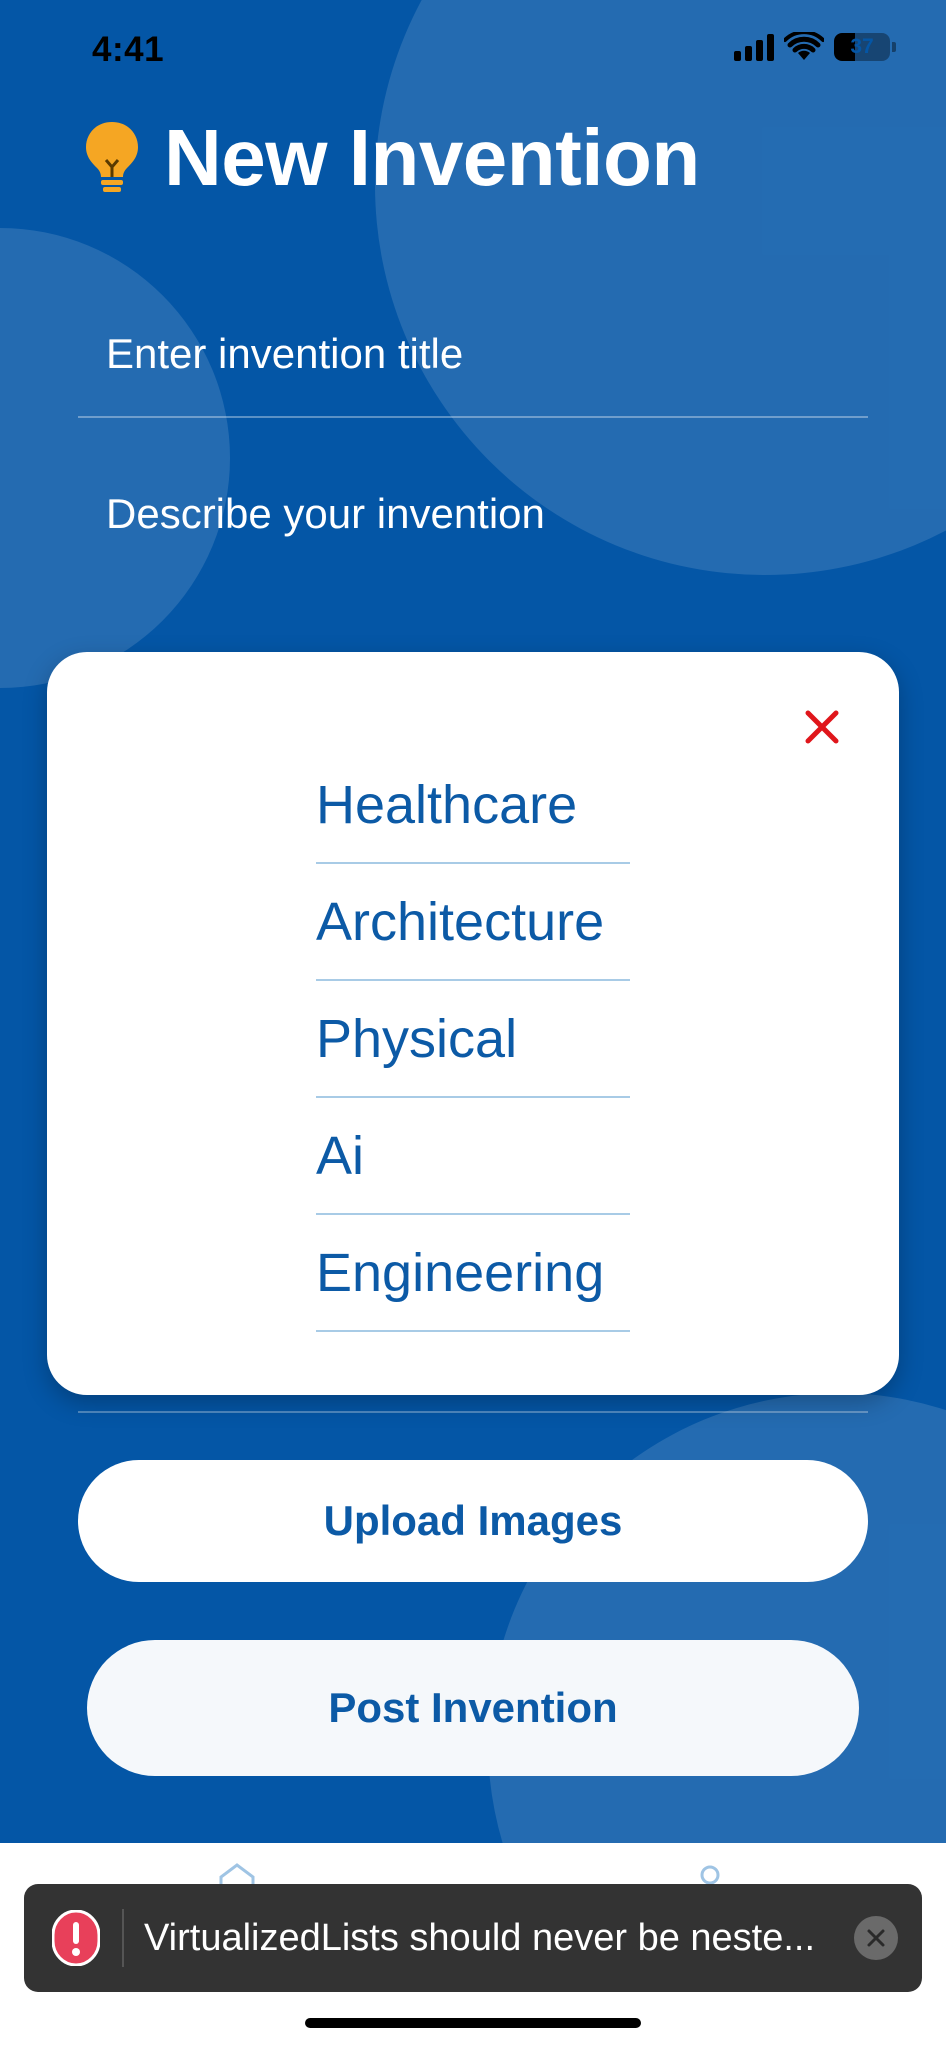 The image size is (946, 2048). Describe the element at coordinates (112, 157) in the screenshot. I see `lightbulb-icon` at that location.